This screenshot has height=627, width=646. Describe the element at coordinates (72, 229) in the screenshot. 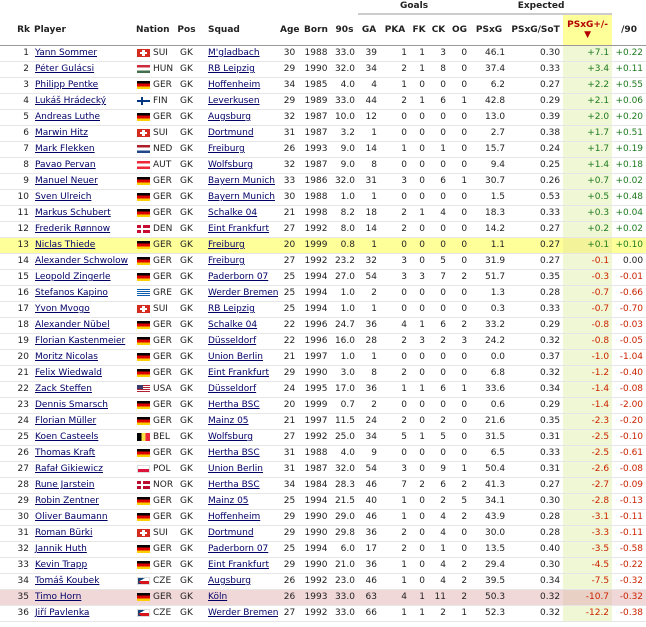

I see `player-link: Frederik Rønnow` at that location.